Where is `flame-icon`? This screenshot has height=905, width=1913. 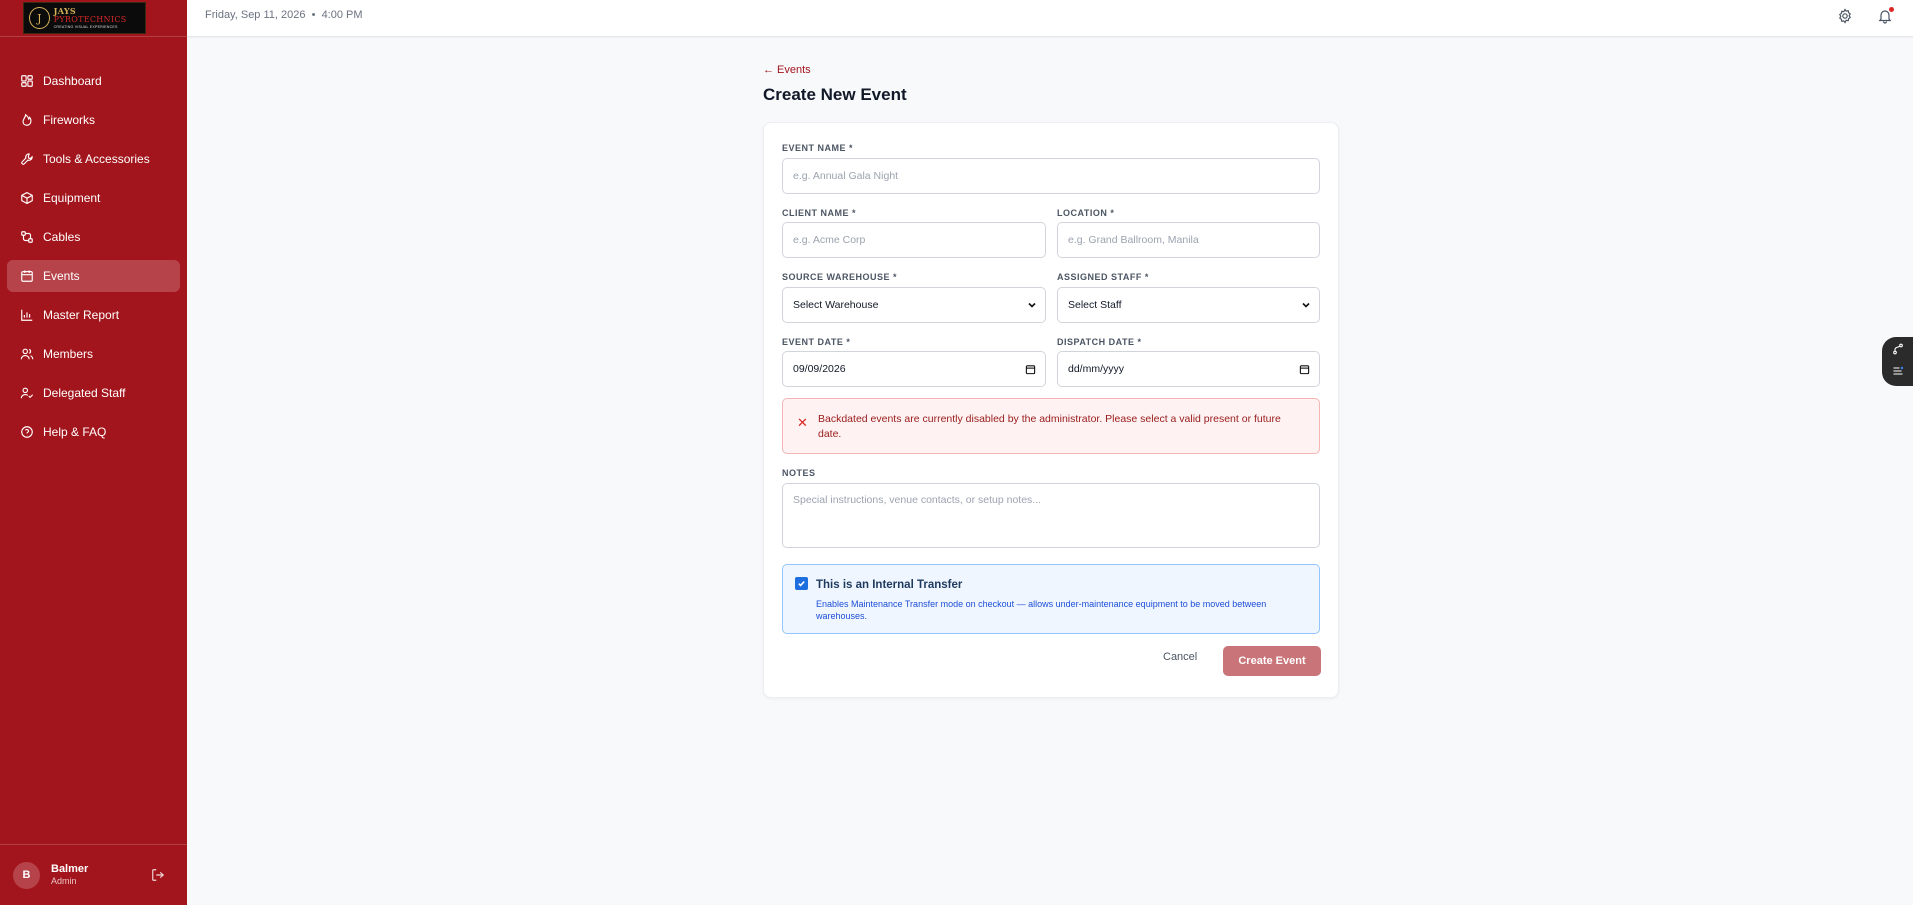
flame-icon is located at coordinates (27, 119).